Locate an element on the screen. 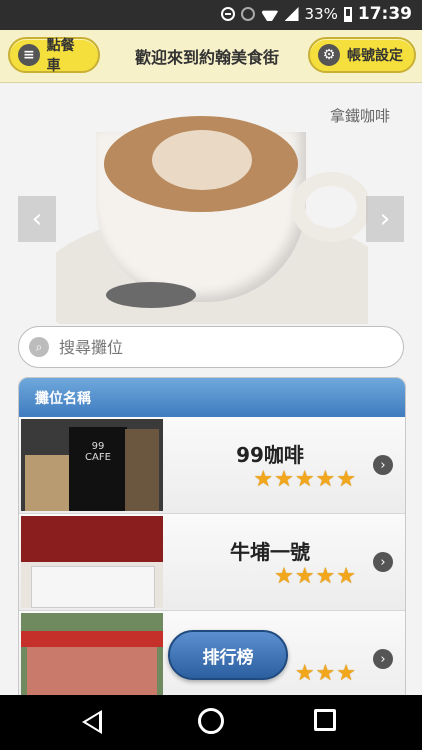 This screenshot has width=422, height=750. clock: 17:39 is located at coordinates (384, 14).